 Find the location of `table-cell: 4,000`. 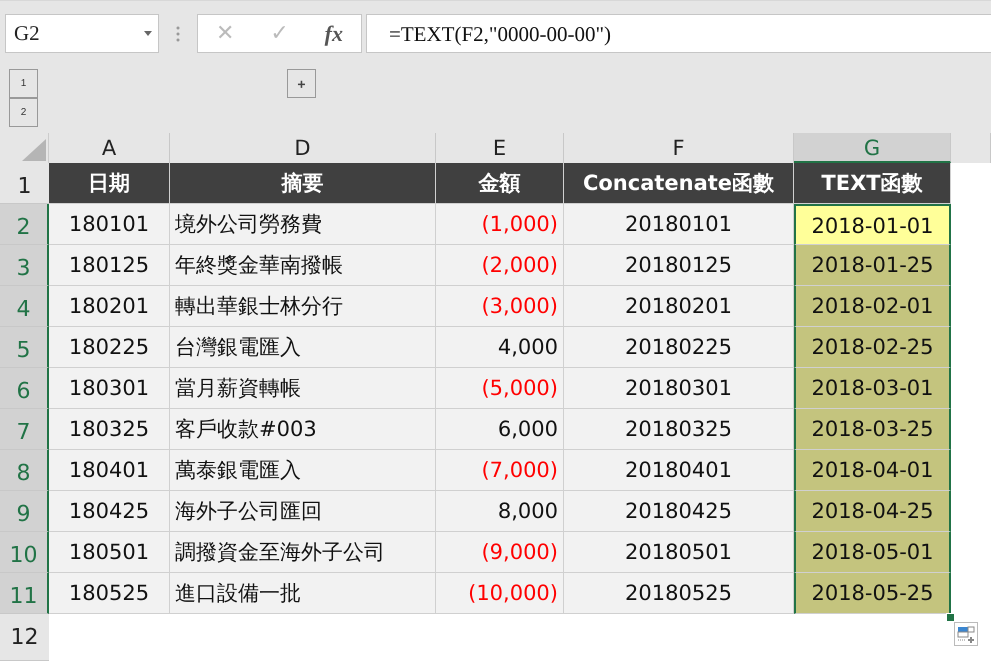

table-cell: 4,000 is located at coordinates (500, 347).